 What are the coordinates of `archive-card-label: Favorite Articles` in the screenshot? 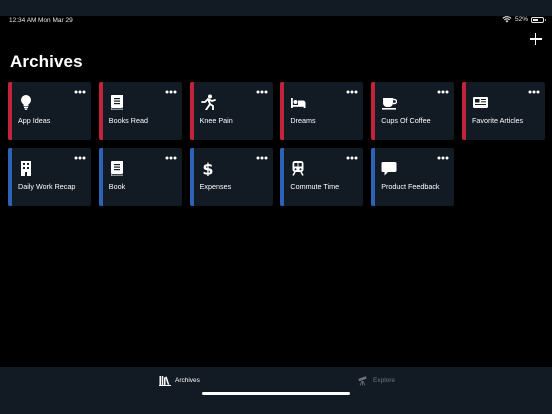 It's located at (498, 120).